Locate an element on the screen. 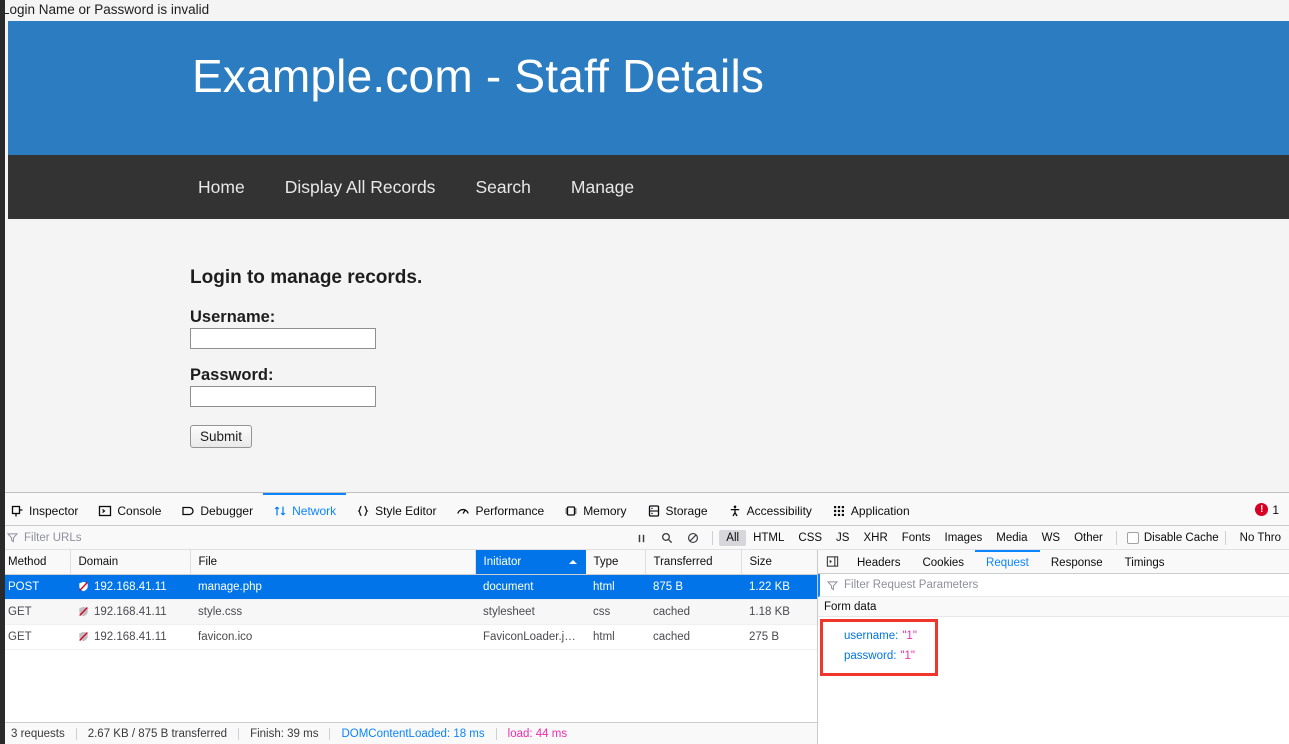  type-filter-images: Images is located at coordinates (964, 538).